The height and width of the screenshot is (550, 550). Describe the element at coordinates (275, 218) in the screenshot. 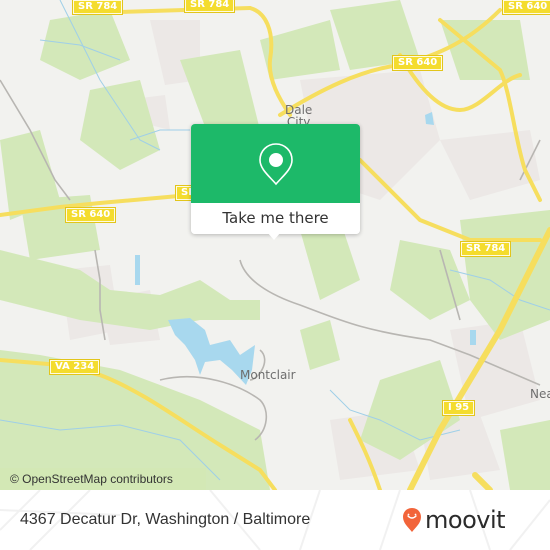

I see `take-me-there-button: Take me there` at that location.